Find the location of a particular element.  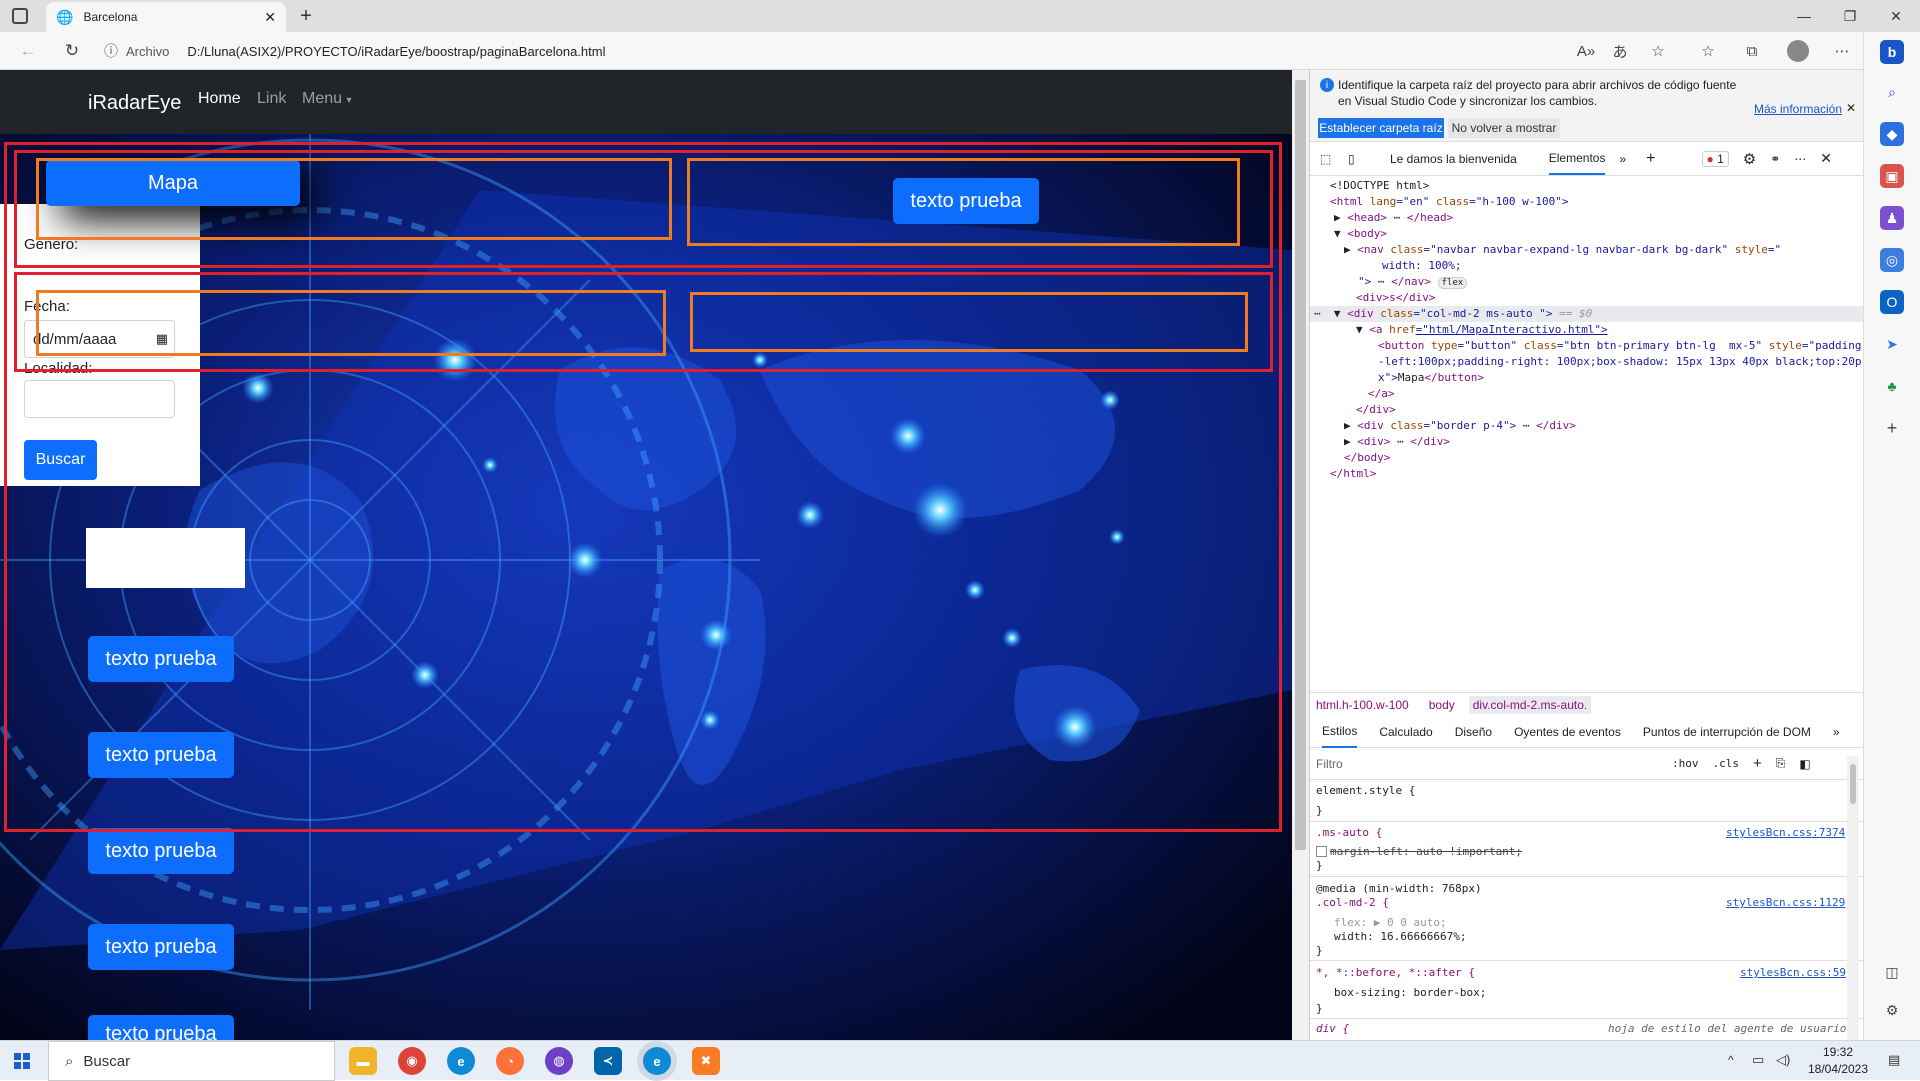

sidebar-settings-icon: ⚙ is located at coordinates (1892, 1010).